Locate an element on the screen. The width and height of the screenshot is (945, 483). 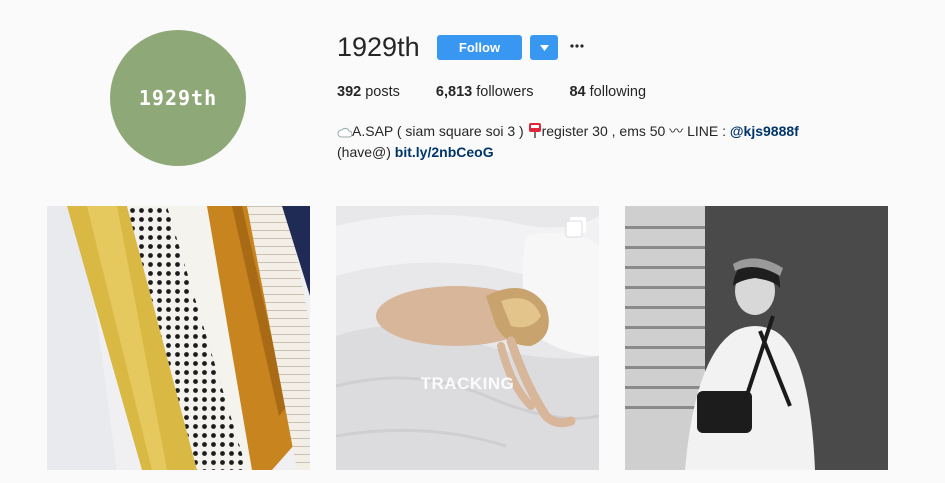
bio-text-2: register 30 , ems 50 〰 LINE : is located at coordinates (635, 131).